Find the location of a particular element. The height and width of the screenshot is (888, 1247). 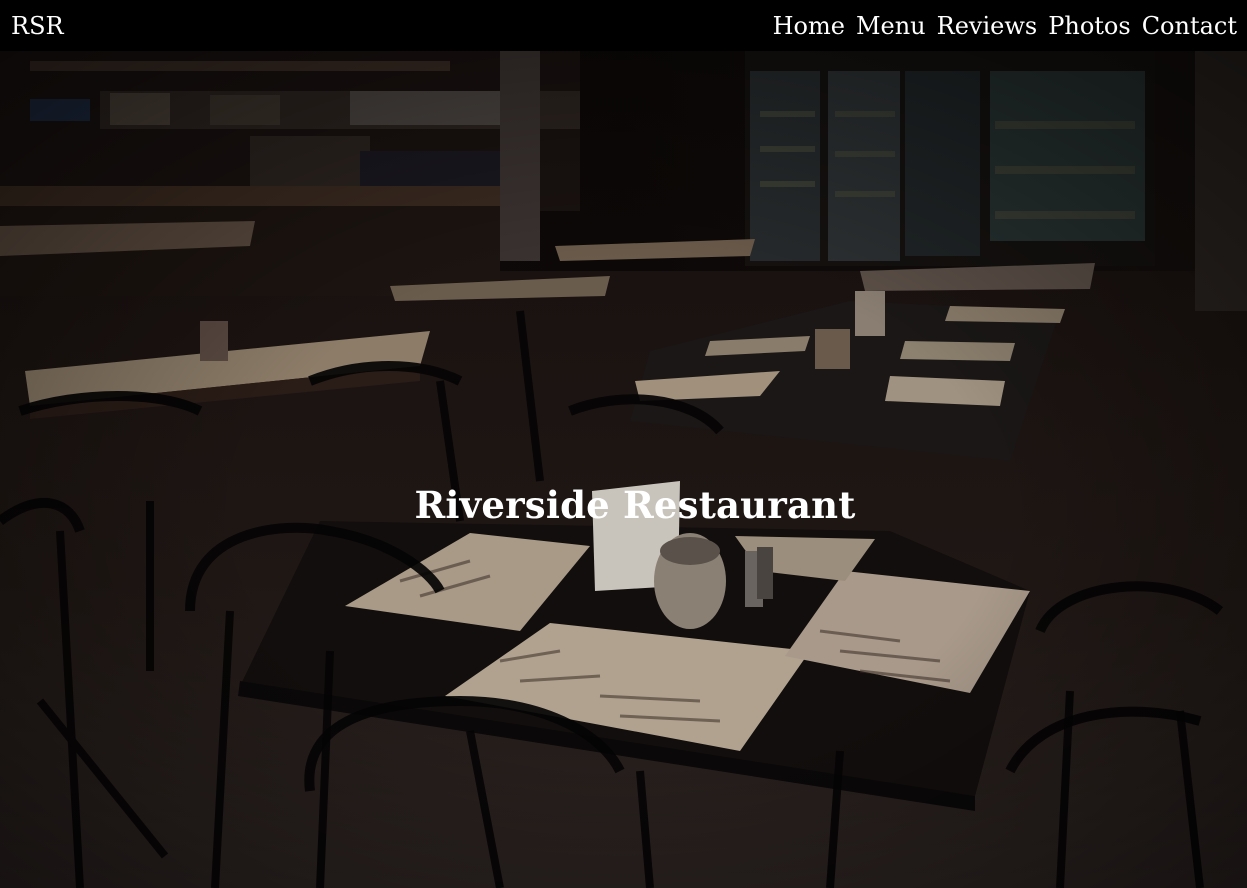

nav-link-photos: Photos is located at coordinates (1089, 26).